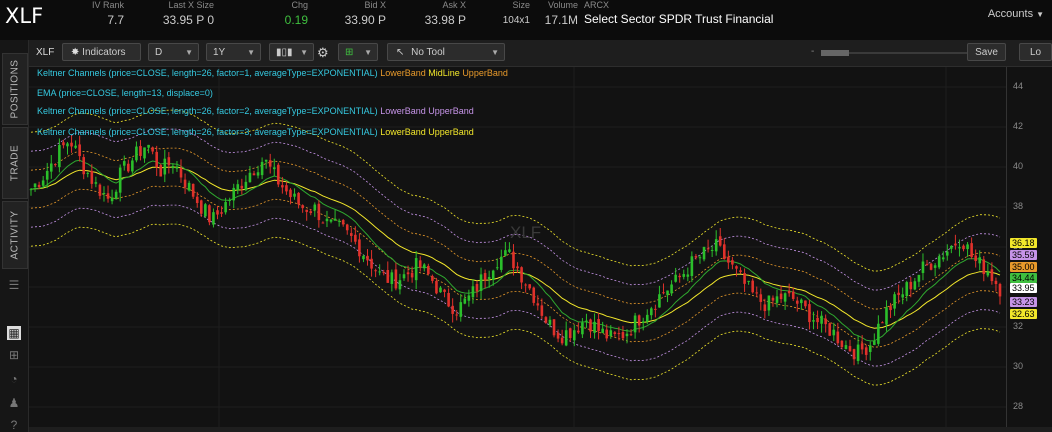 This screenshot has width=1052, height=432. What do you see at coordinates (15, 235) in the screenshot?
I see `tab-activity: ACTIVITY` at bounding box center [15, 235].